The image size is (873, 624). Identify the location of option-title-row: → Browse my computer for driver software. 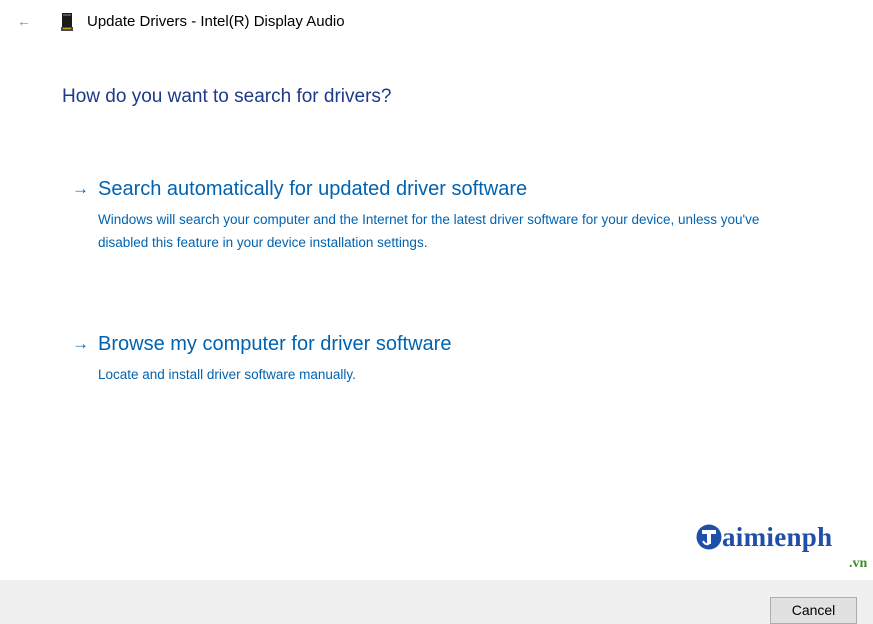
(432, 344).